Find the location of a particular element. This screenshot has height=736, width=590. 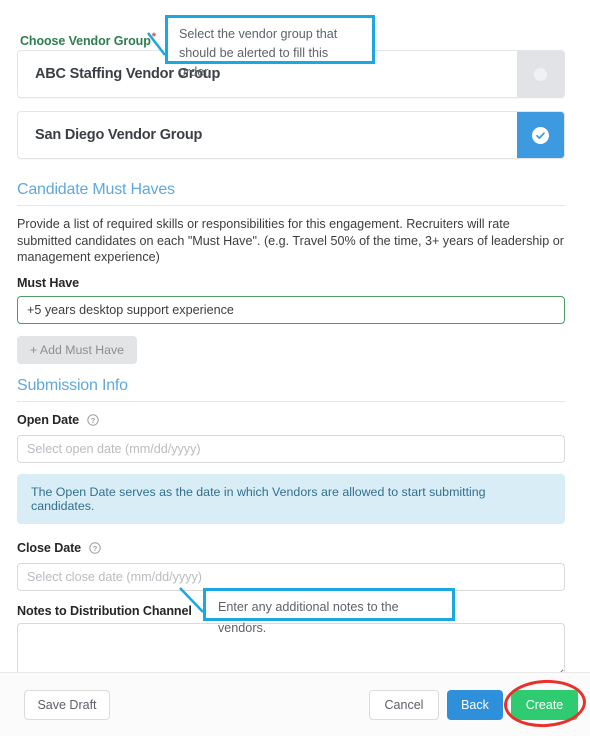

create-button: Create is located at coordinates (544, 705).